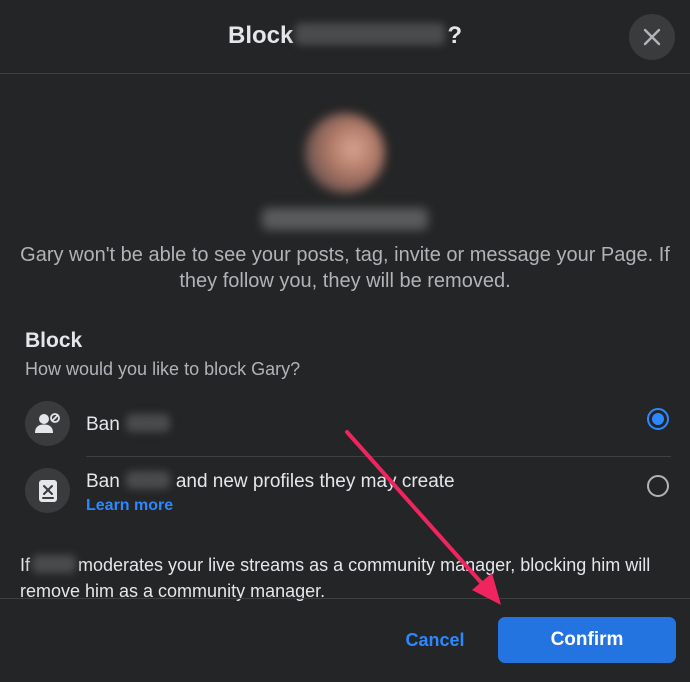 Image resolution: width=690 pixels, height=682 pixels. What do you see at coordinates (435, 640) in the screenshot?
I see `cancel-button: Cancel` at bounding box center [435, 640].